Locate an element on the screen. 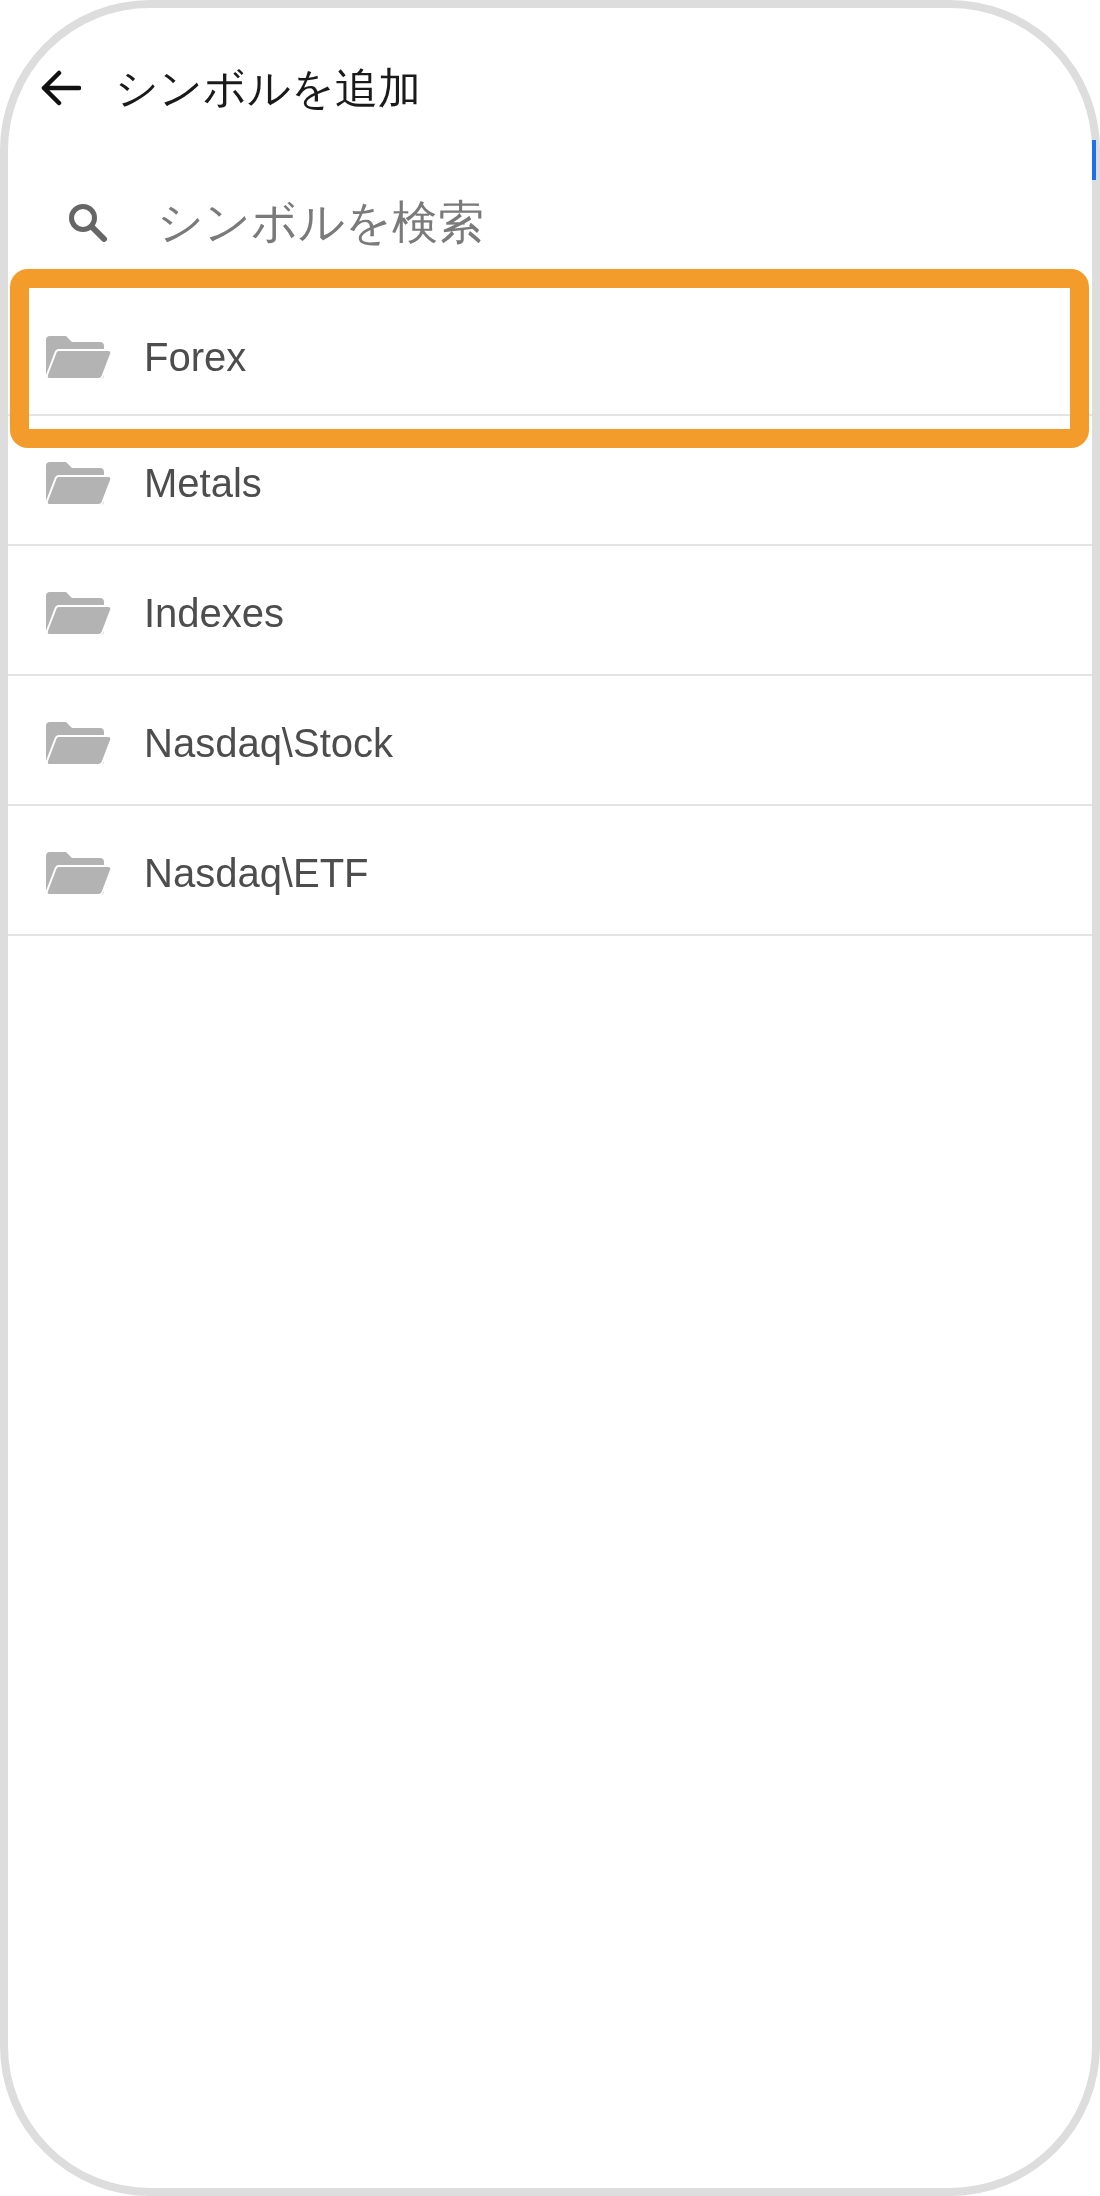 The image size is (1100, 2196). back-button is located at coordinates (60, 88).